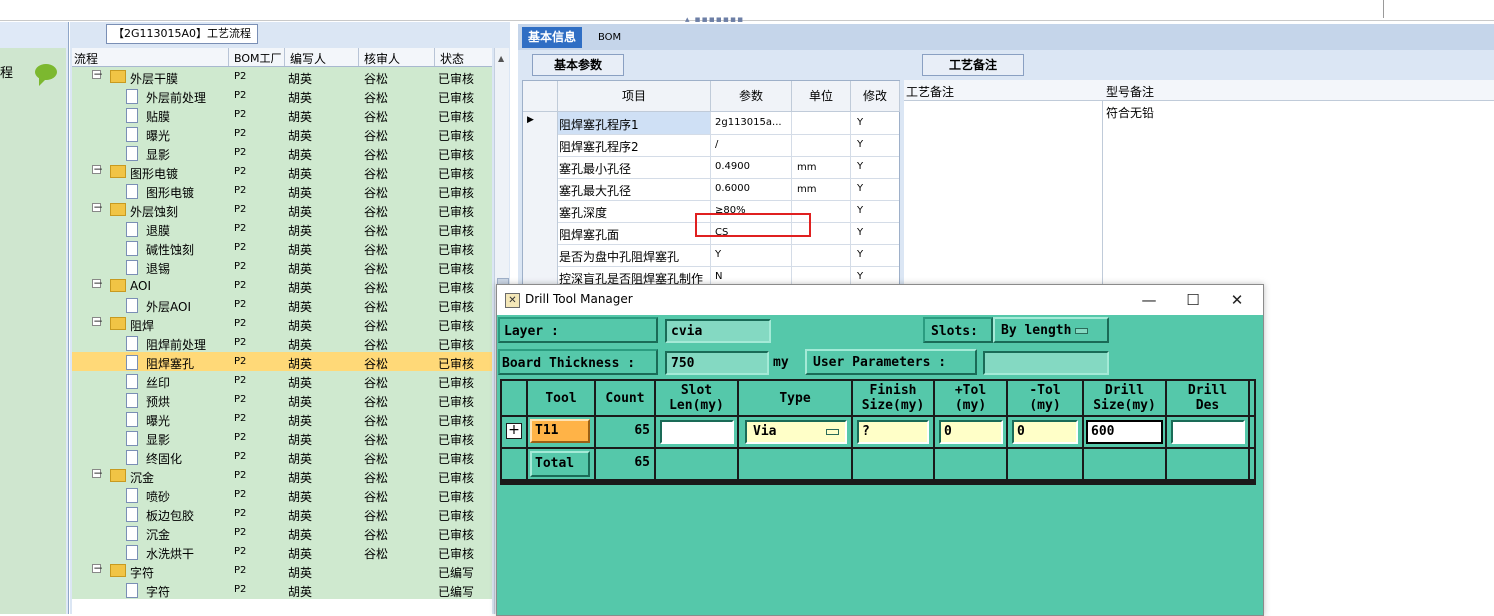 This screenshot has width=1494, height=616. I want to click on tree-row: − AOI P2 胡英 谷松 已审核, so click(282, 285).